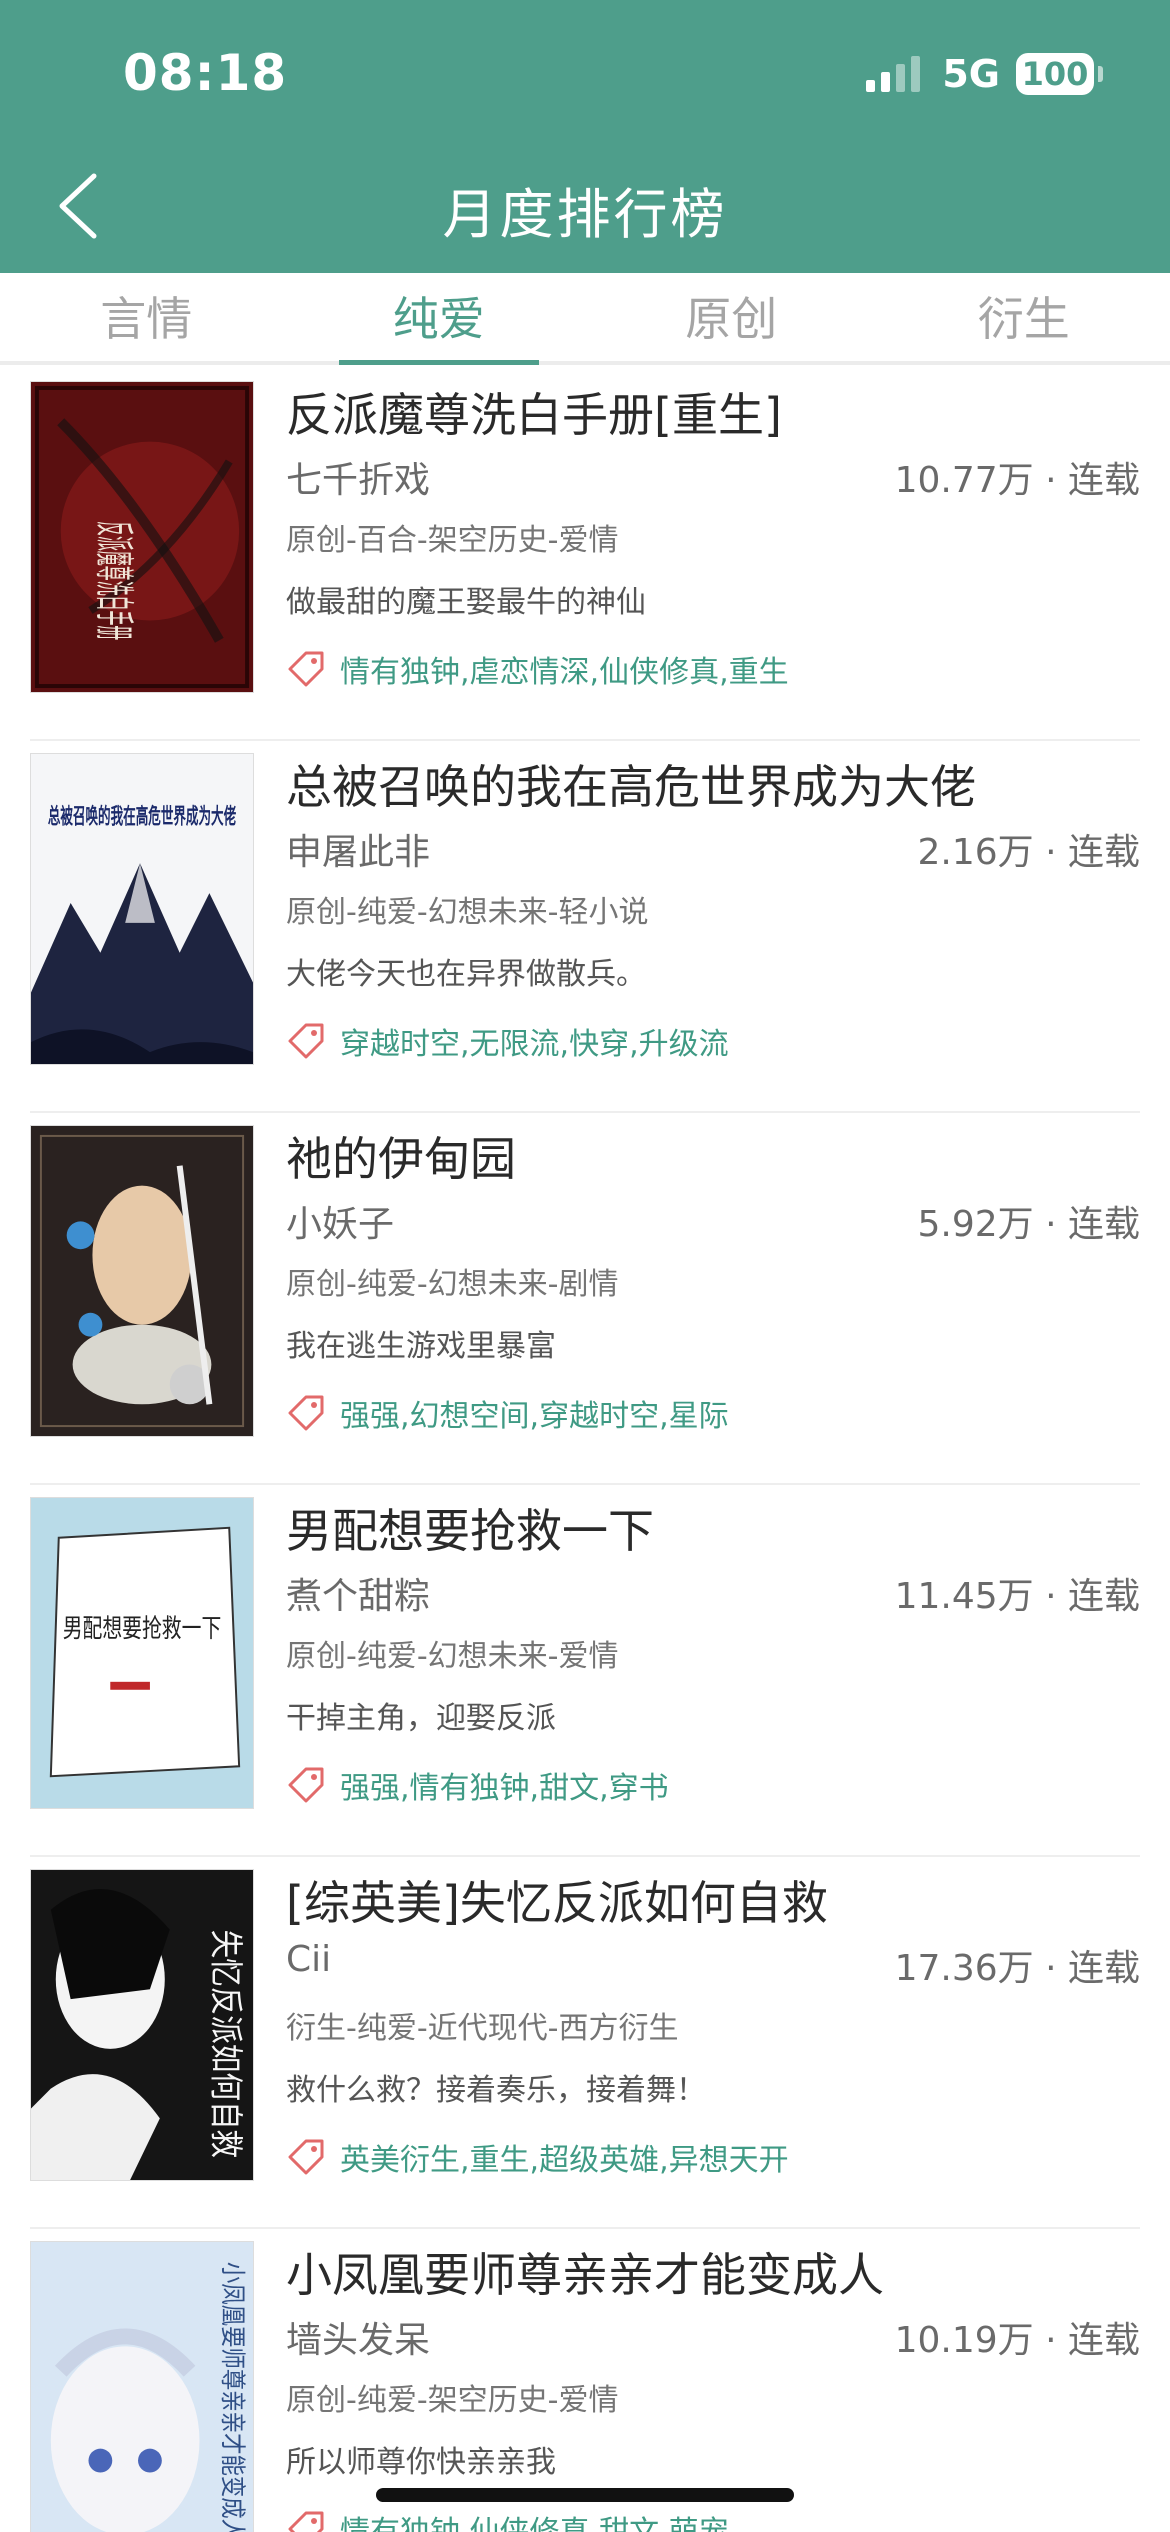 The height and width of the screenshot is (2532, 1170). Describe the element at coordinates (564, 669) in the screenshot. I see `tag-list: 情有独钟,虐恋情深,仙侠修真,重生` at that location.